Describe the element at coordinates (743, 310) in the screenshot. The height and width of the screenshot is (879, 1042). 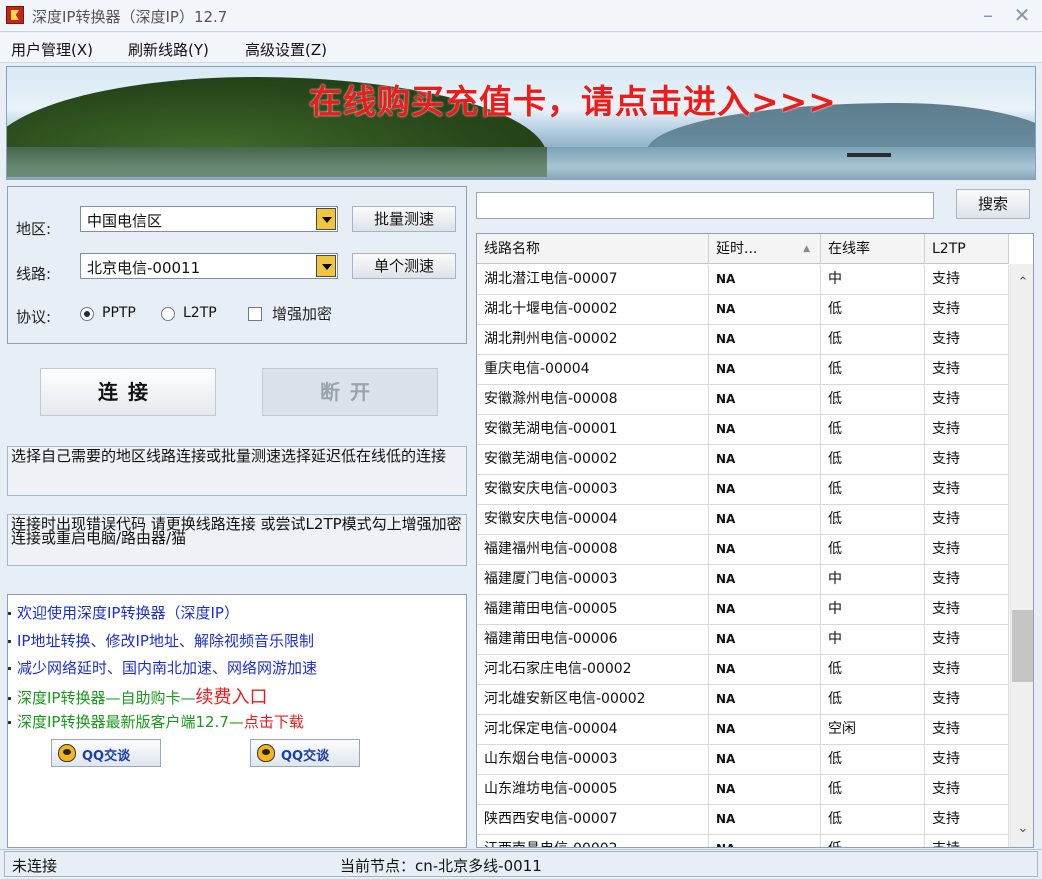
I see `table-row: 湖北十堰电信-00002 NA 低支持` at that location.